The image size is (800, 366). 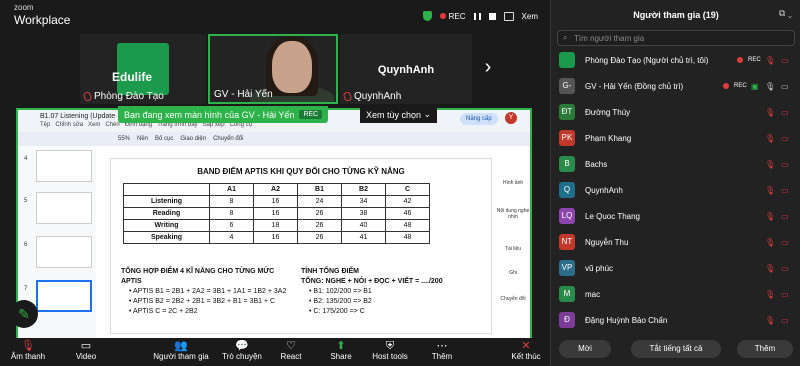 What do you see at coordinates (77, 116) in the screenshot?
I see `doc-title: B1.07 Listening (Update` at bounding box center [77, 116].